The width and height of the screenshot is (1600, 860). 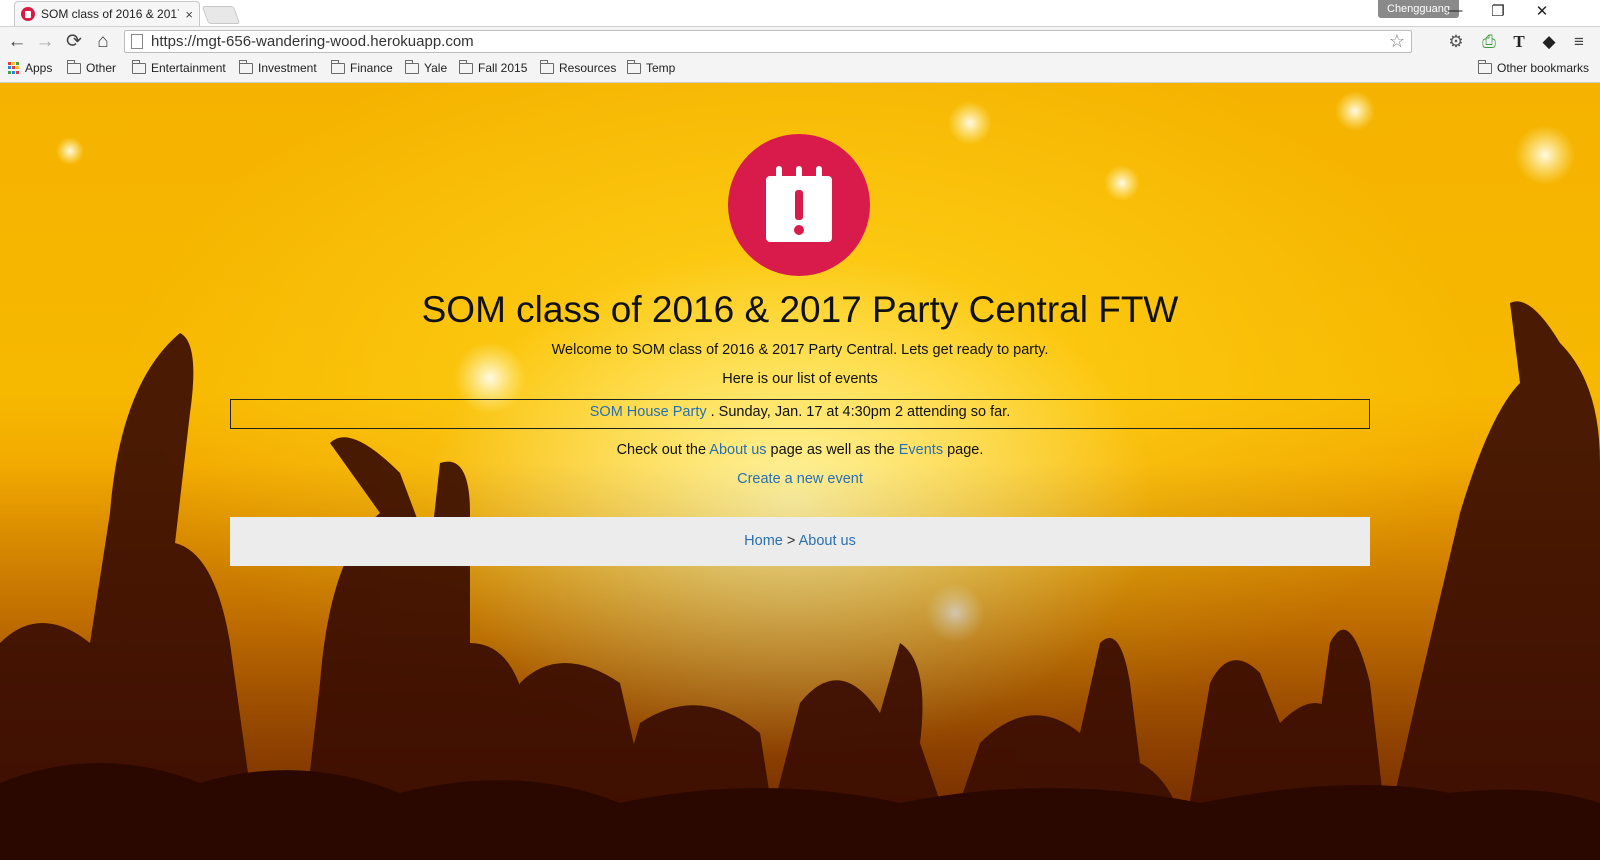 What do you see at coordinates (648, 412) in the screenshot?
I see `event-link: SOM House Party` at bounding box center [648, 412].